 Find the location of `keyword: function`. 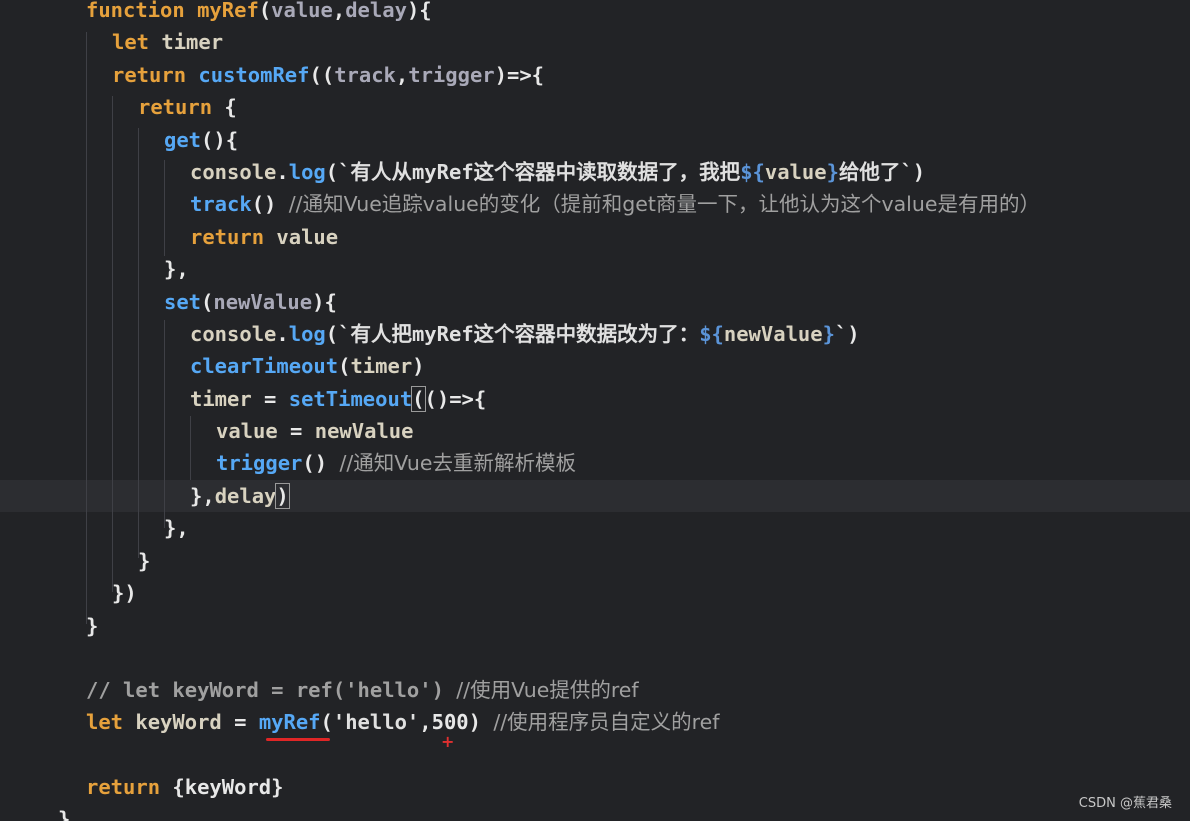

keyword: function is located at coordinates (135, 11).